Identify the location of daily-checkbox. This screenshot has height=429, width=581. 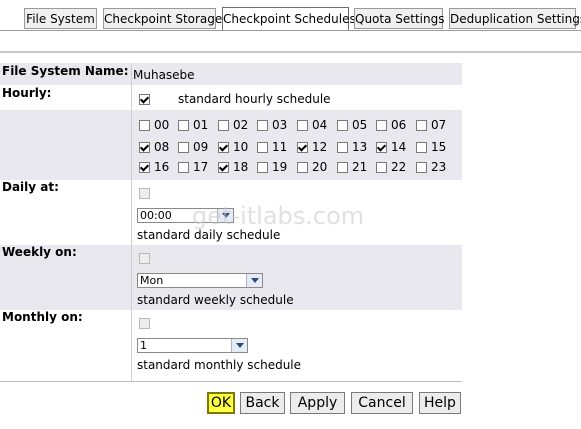
(144, 193).